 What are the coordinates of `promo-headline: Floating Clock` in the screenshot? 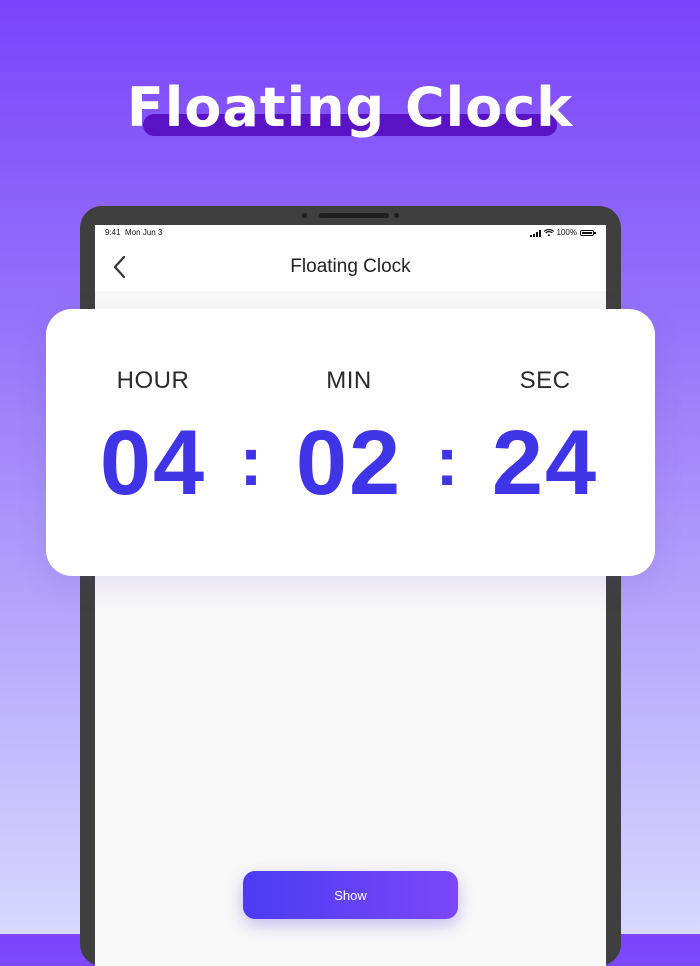 It's located at (350, 110).